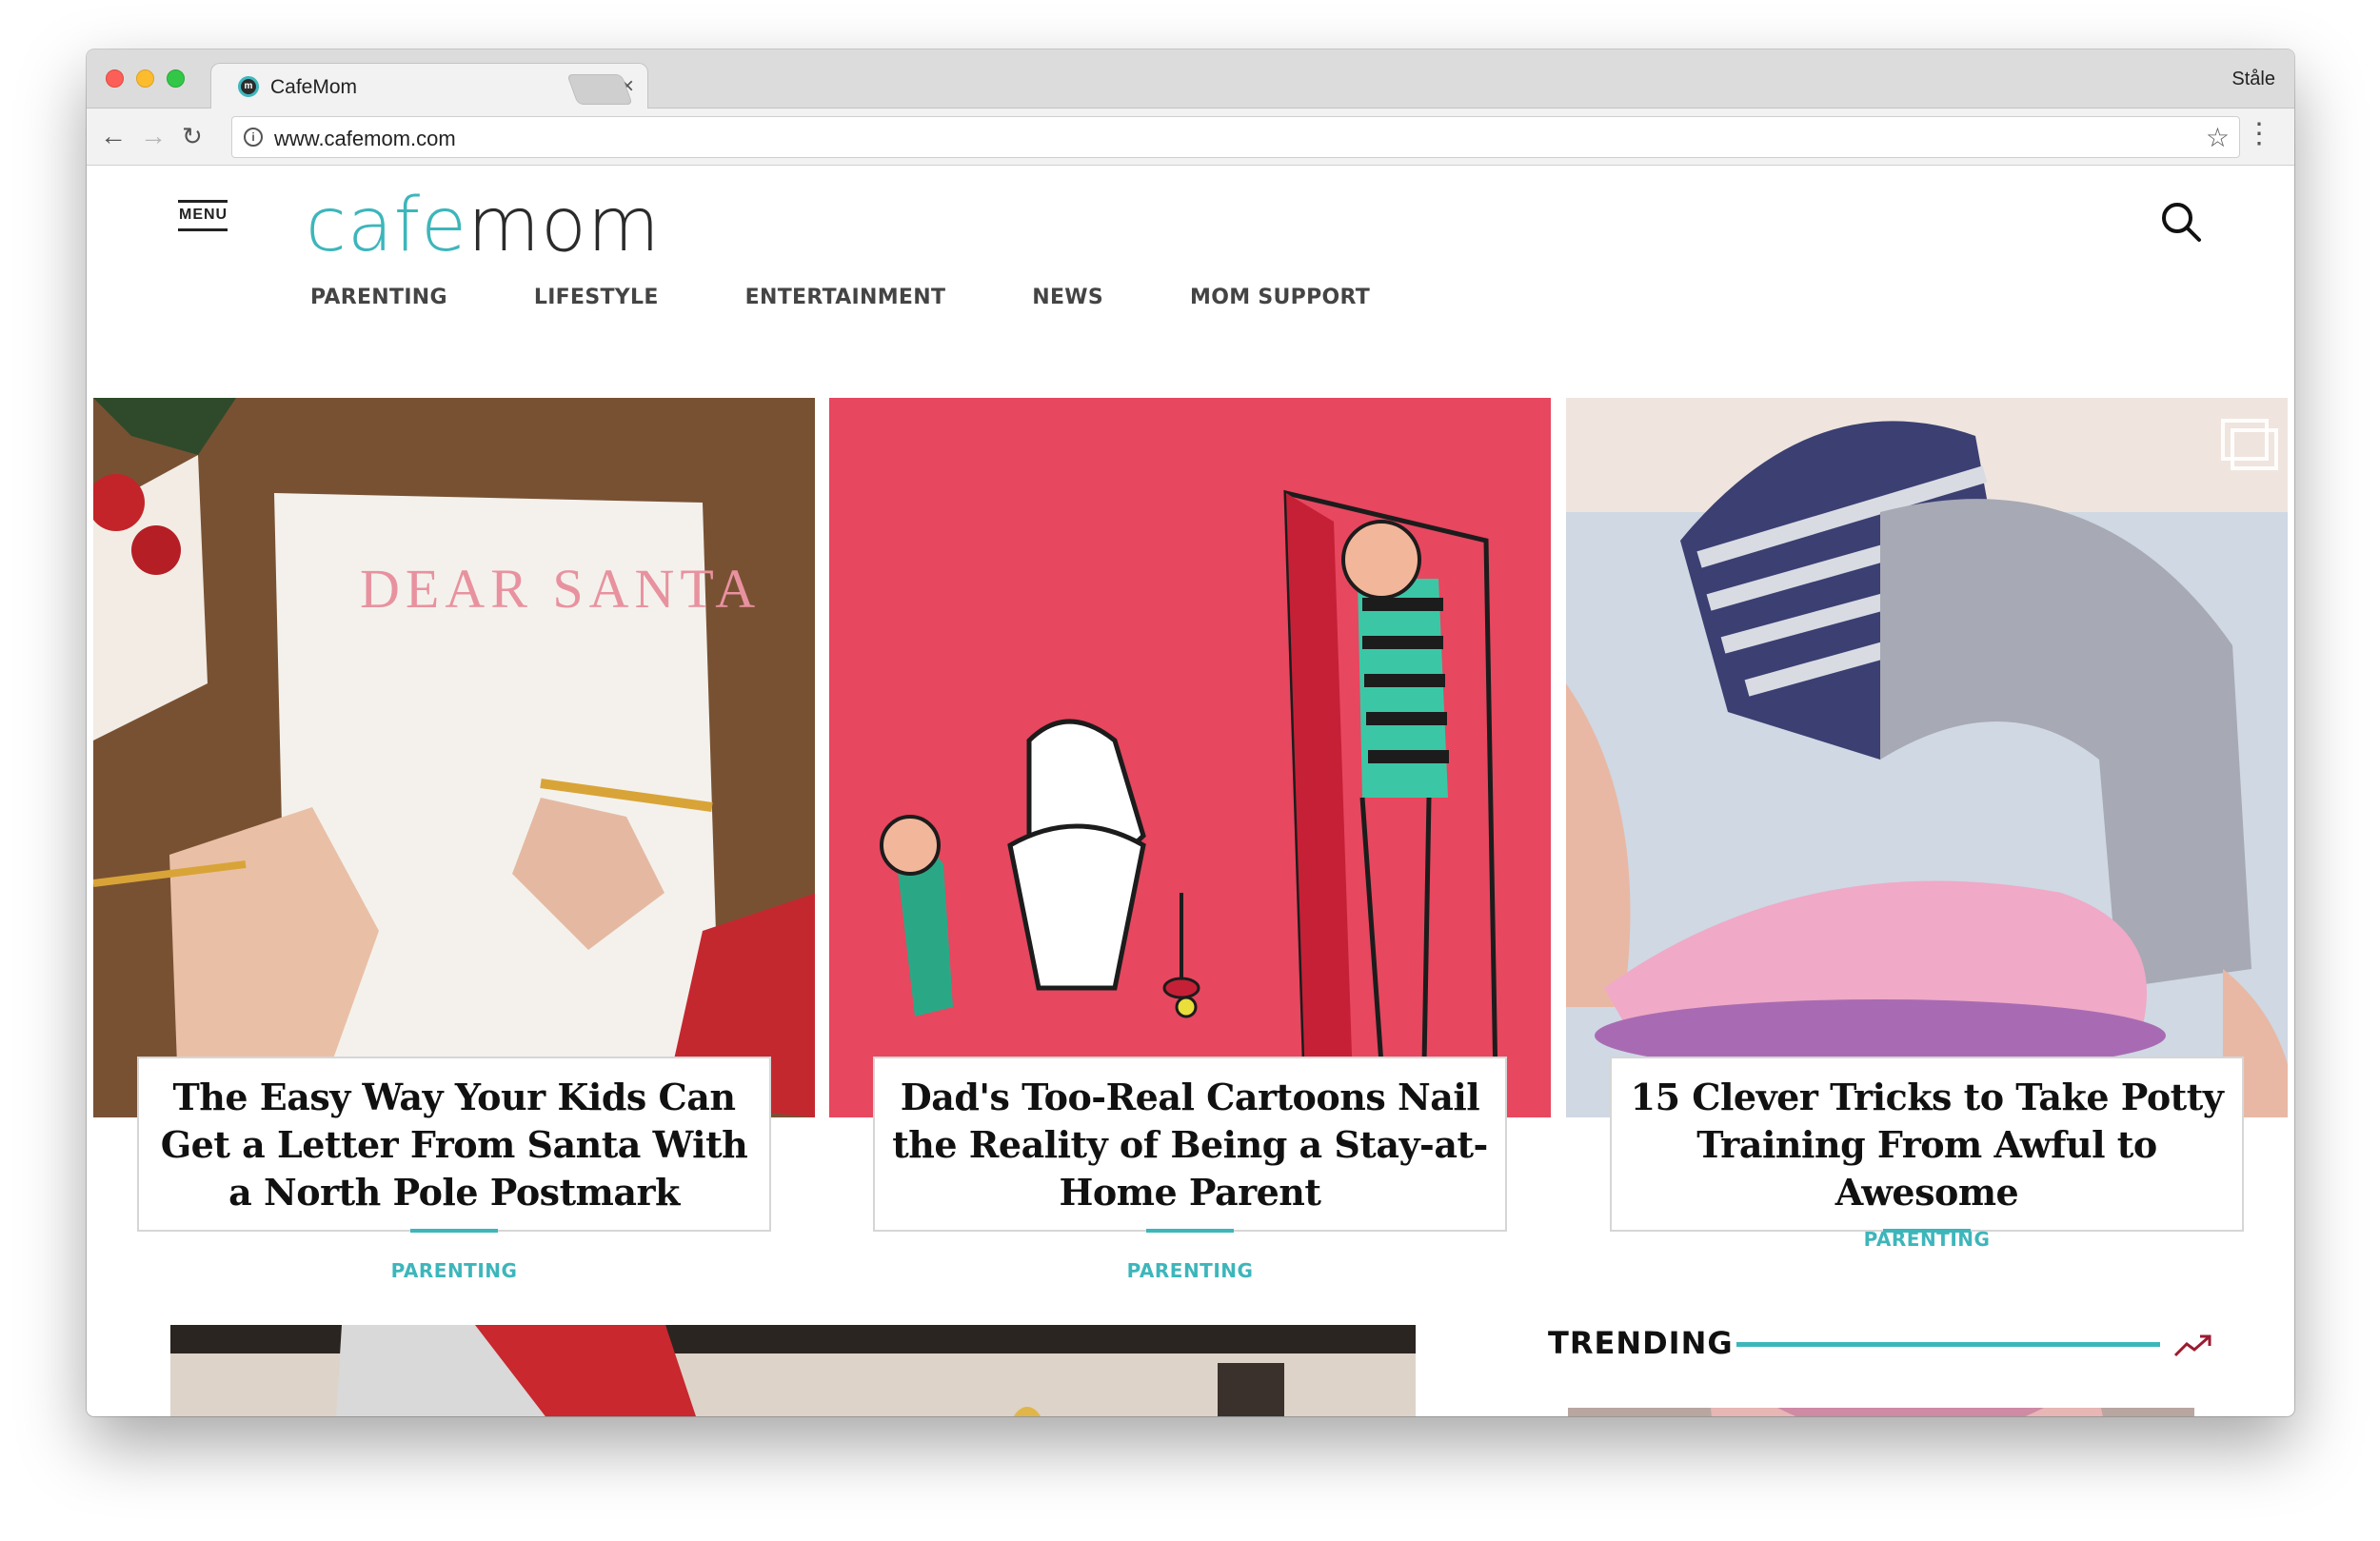  I want to click on logo-cafe: cafe, so click(387, 225).